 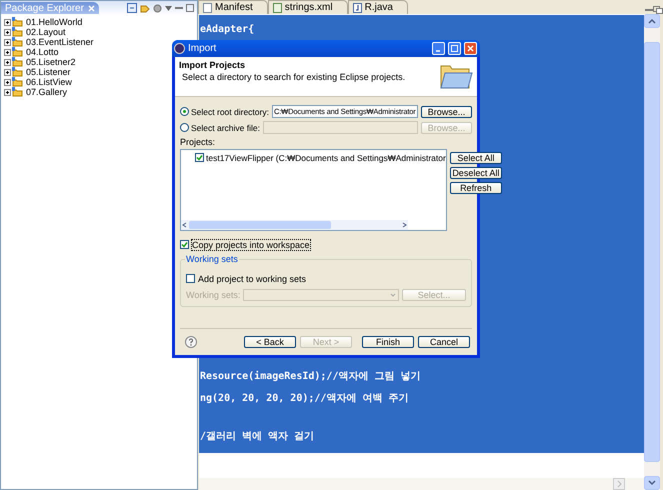 I want to click on project-label: 05.Lisetner2, so click(x=51, y=62).